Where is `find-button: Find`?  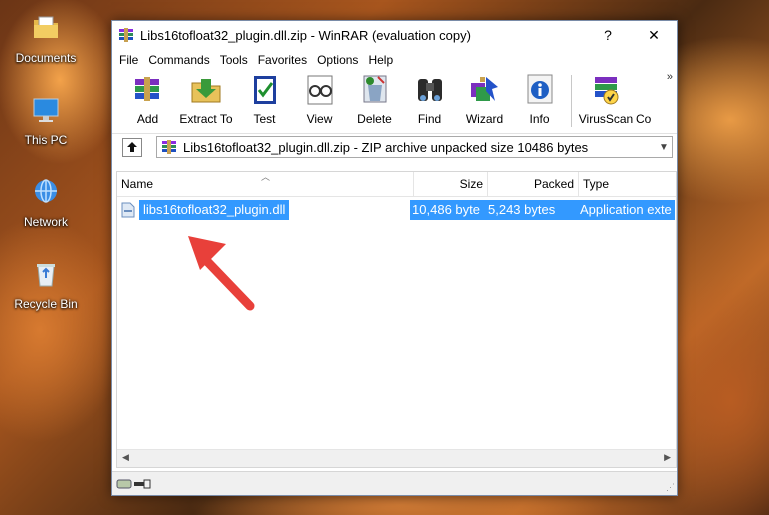 find-button: Find is located at coordinates (429, 98).